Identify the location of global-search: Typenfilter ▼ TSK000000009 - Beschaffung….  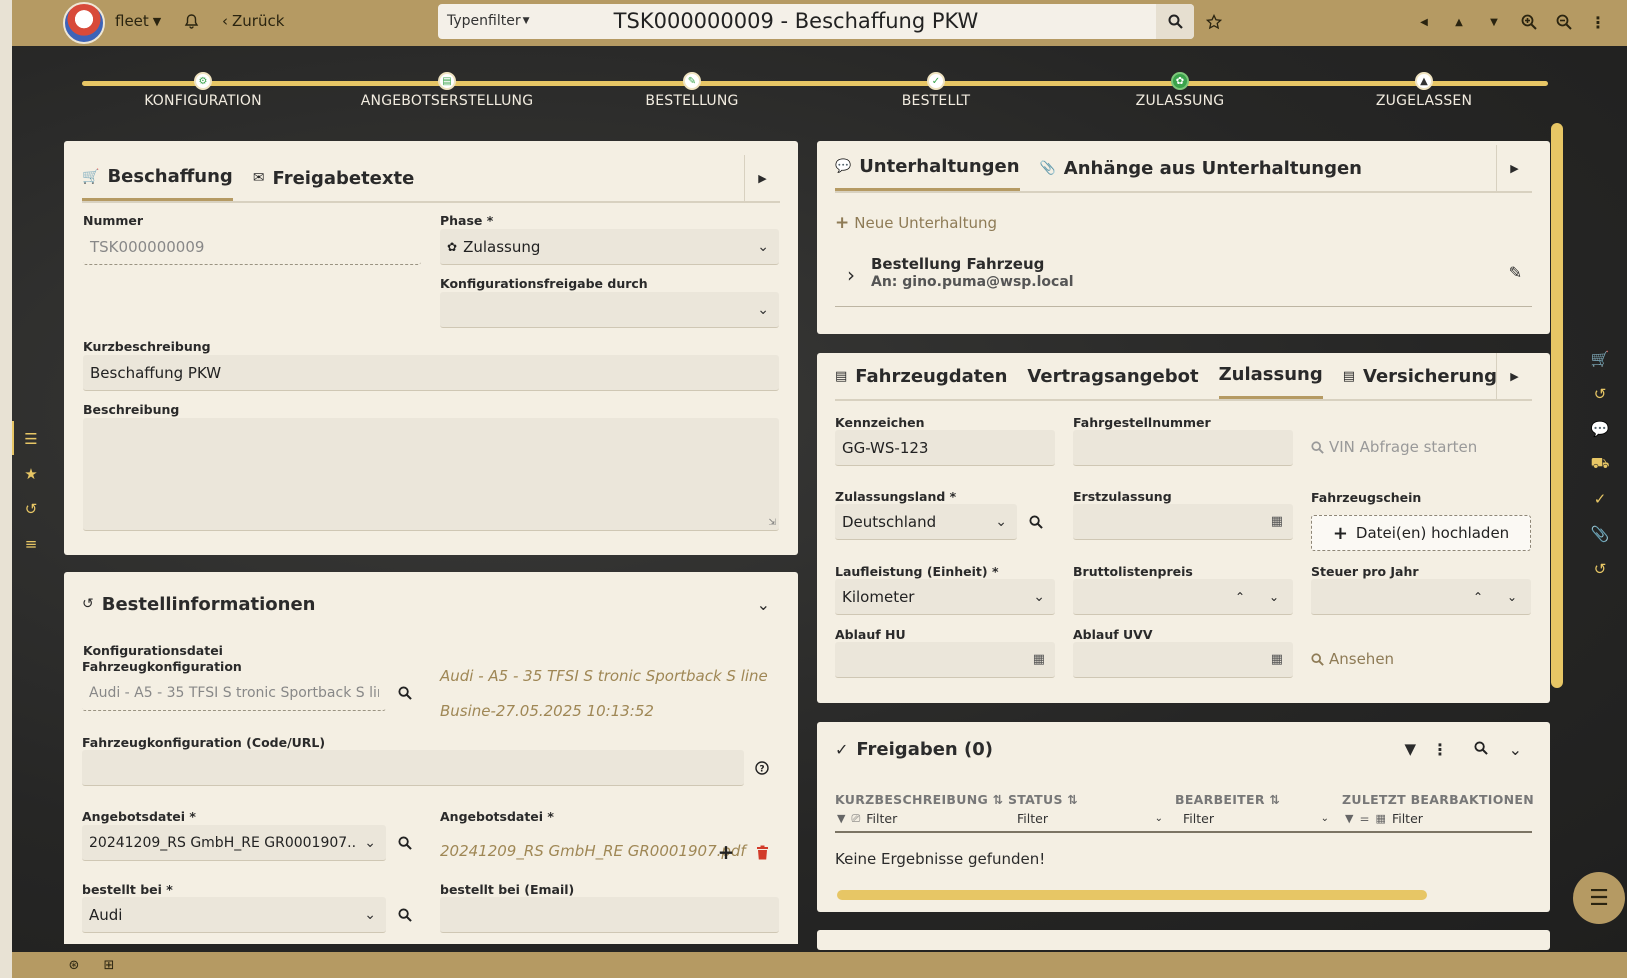
(816, 21).